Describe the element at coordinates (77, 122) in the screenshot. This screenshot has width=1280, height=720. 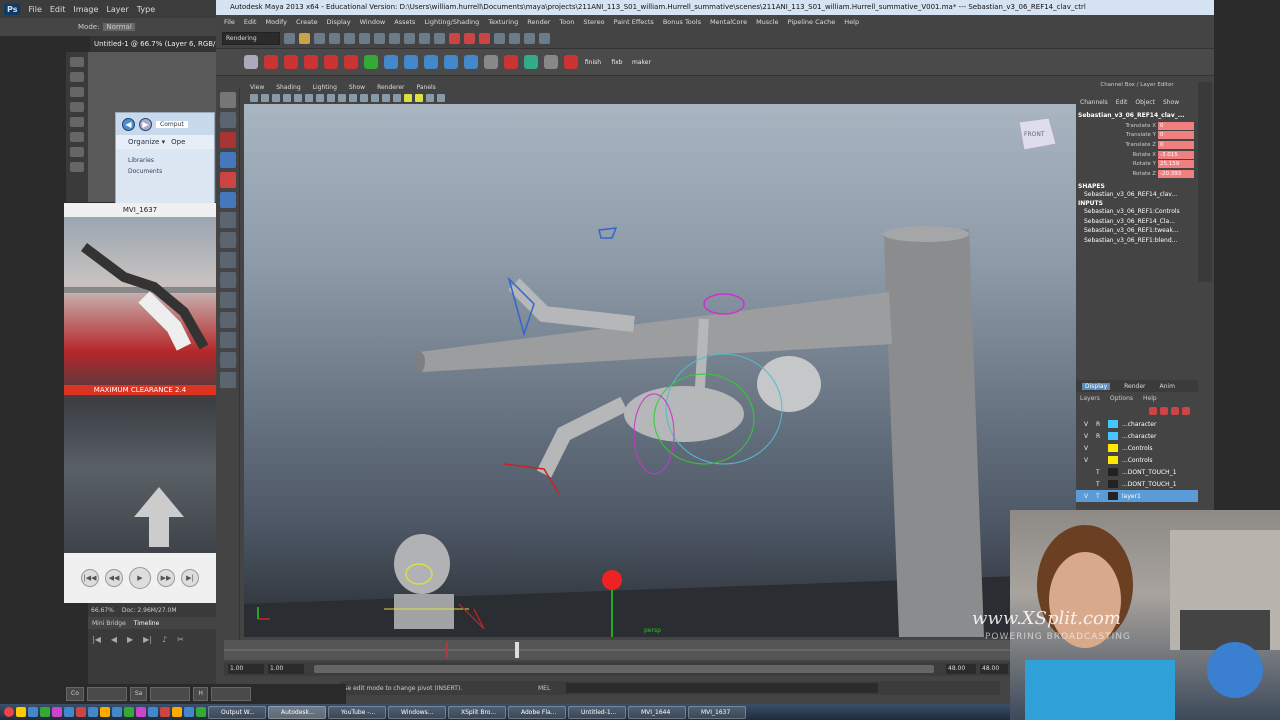
I see `crop-tool-icon` at that location.